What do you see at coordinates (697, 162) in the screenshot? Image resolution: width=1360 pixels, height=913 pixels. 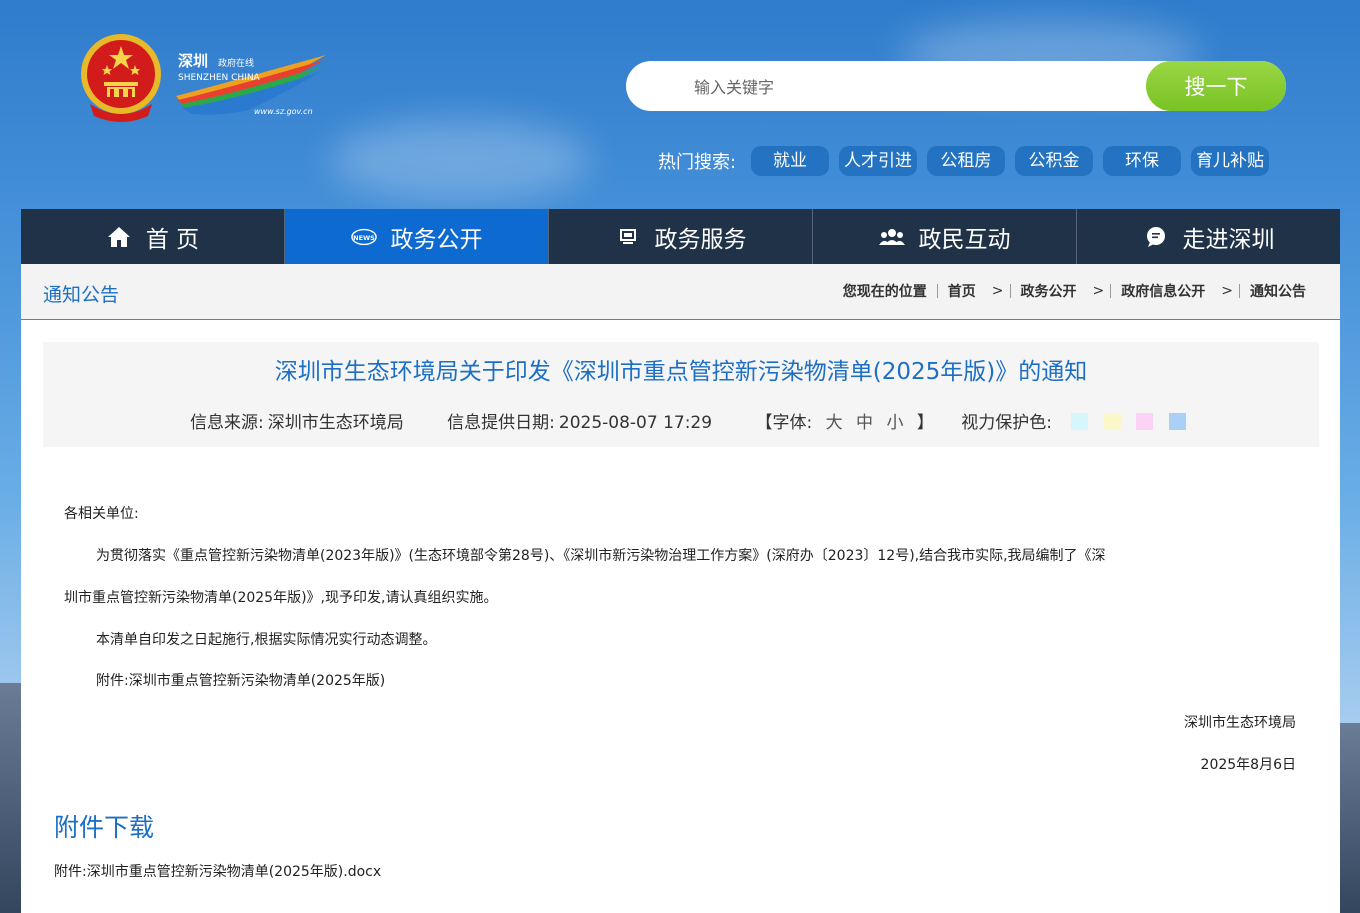 I see `hot-search-label: 热门搜索:` at bounding box center [697, 162].